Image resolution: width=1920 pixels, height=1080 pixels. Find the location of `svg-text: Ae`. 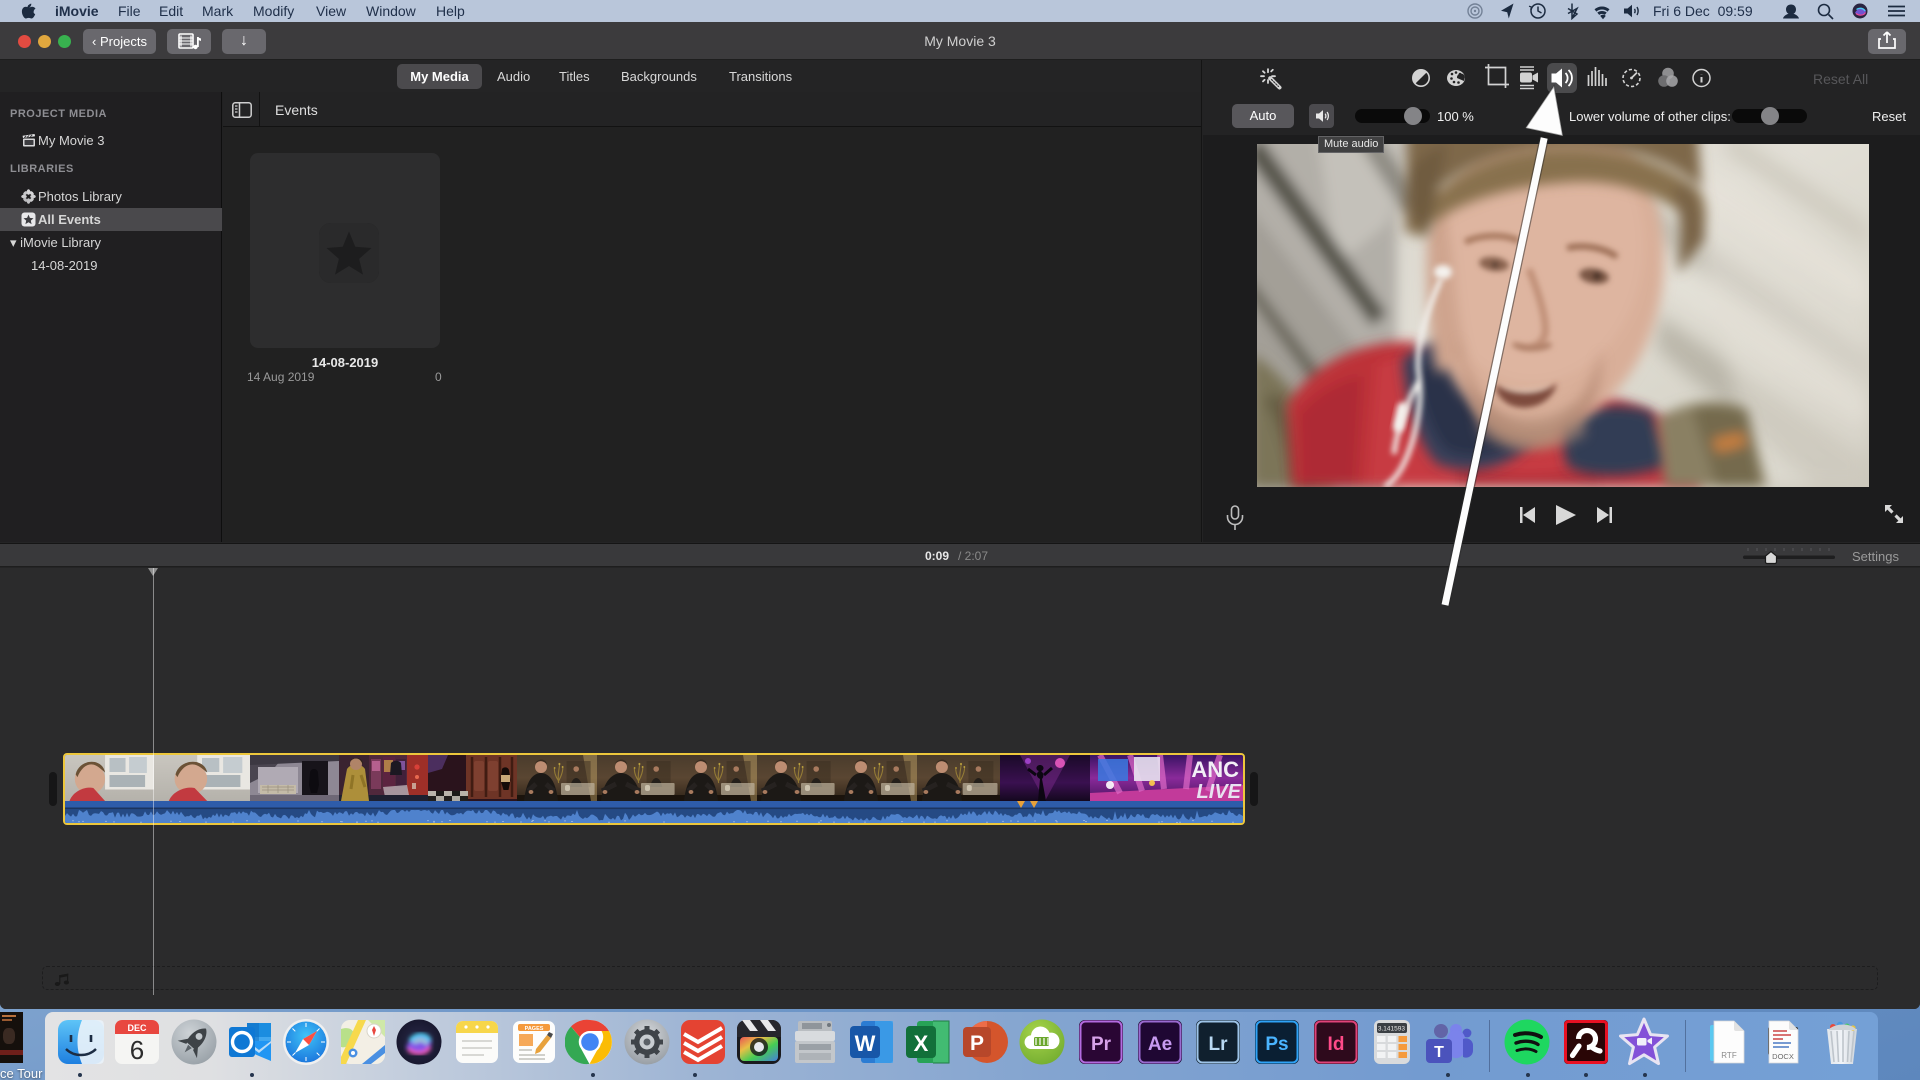

svg-text: Ae is located at coordinates (1160, 1044).